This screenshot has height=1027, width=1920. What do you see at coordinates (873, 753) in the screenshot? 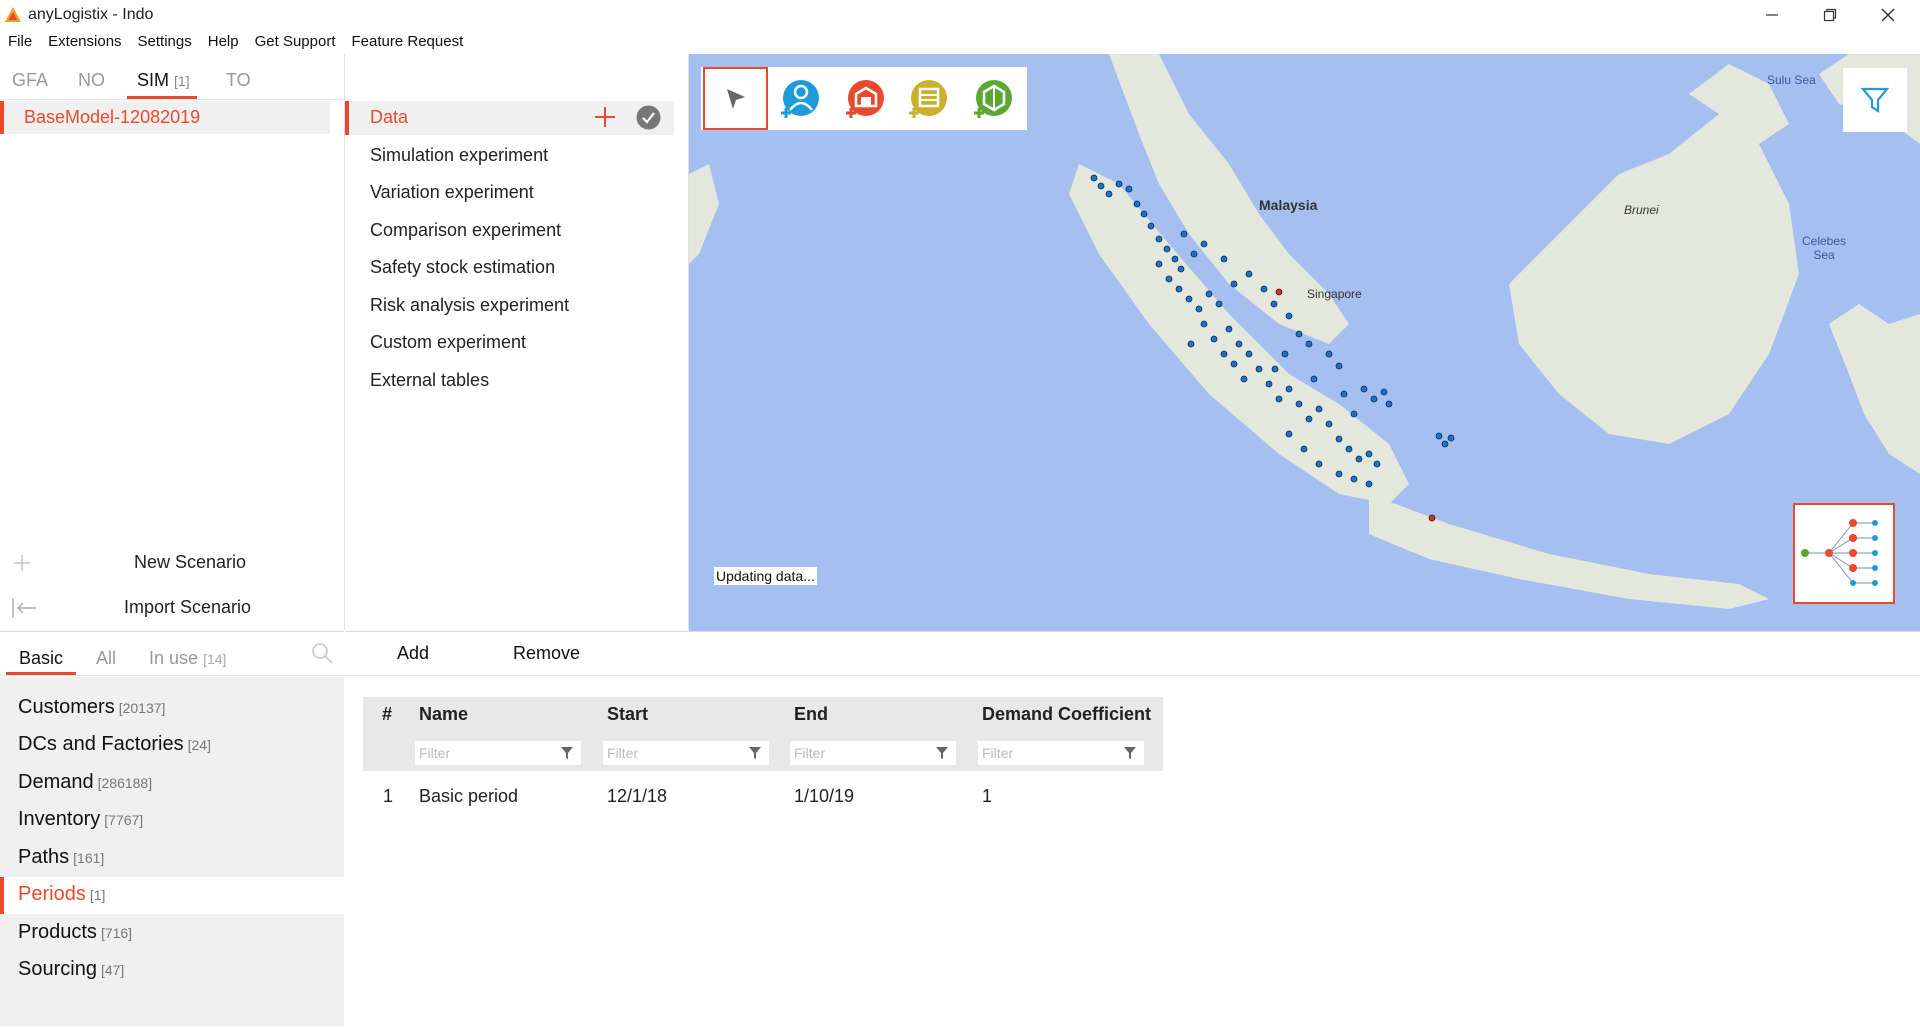
I see `filter-end-input: Filter` at bounding box center [873, 753].